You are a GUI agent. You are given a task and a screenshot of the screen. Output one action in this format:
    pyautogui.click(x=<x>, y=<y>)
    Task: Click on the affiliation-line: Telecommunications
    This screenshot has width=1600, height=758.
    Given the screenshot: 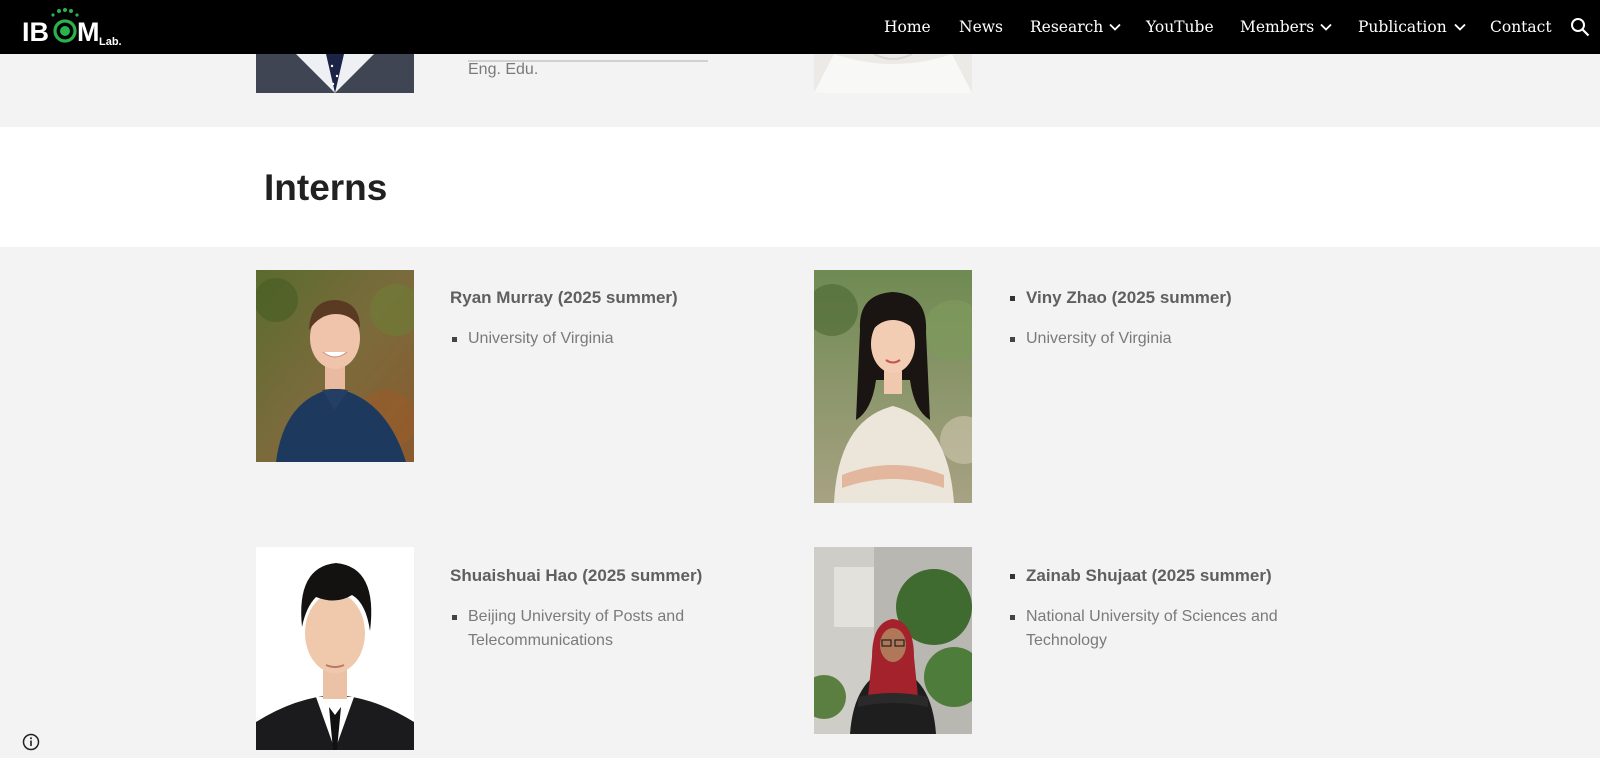 What is the action you would take?
    pyautogui.click(x=540, y=640)
    